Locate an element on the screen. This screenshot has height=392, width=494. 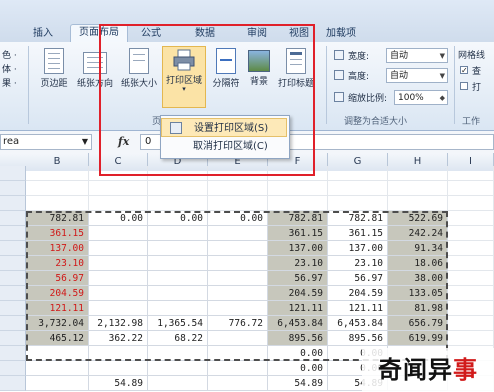
table-cell: 133.05 is located at coordinates (418, 293).